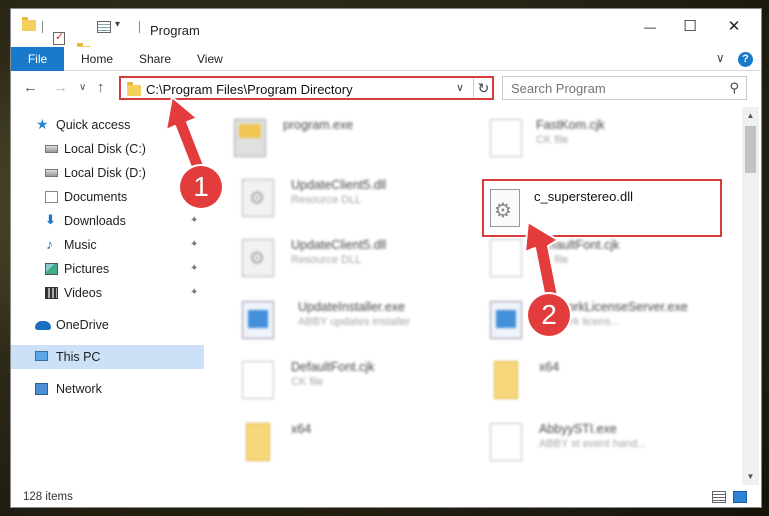 The width and height of the screenshot is (769, 516). I want to click on scroll-thumb, so click(750, 149).